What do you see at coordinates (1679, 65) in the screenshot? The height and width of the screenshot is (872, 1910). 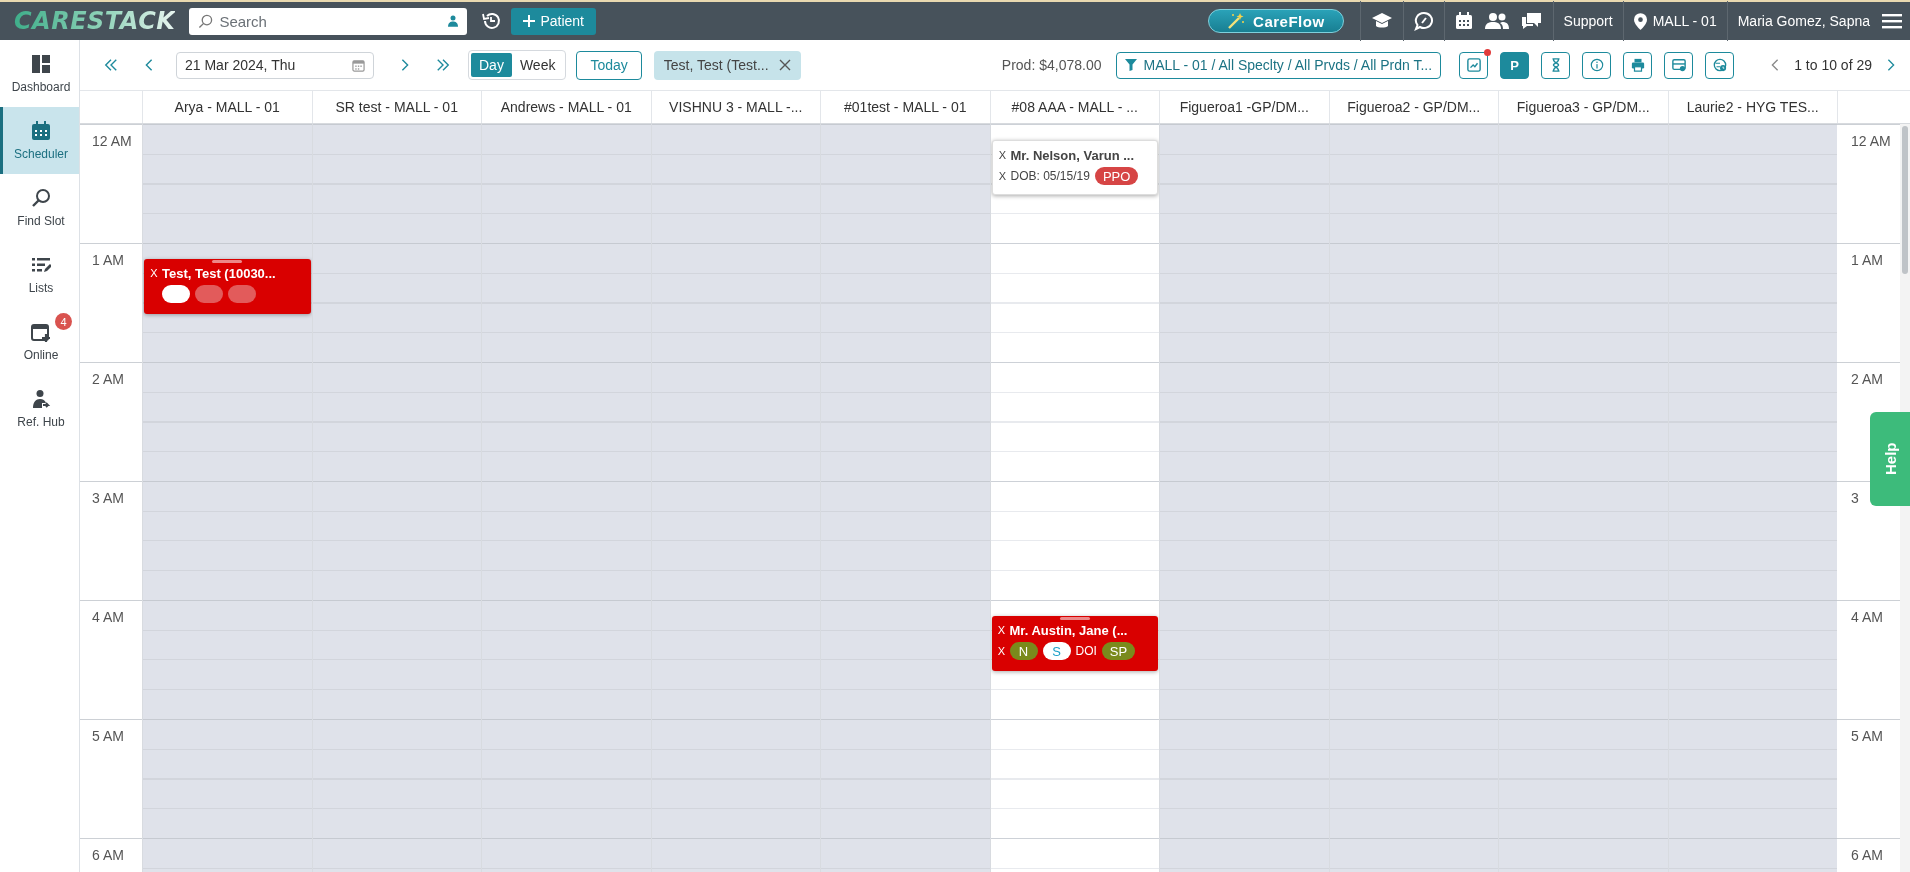 I see `layout-button` at bounding box center [1679, 65].